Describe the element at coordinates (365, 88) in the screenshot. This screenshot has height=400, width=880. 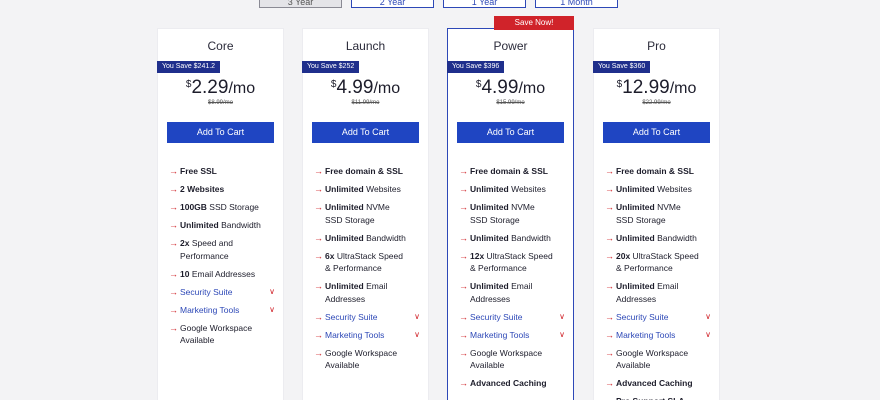
I see `plan-price: $4.99/mo` at that location.